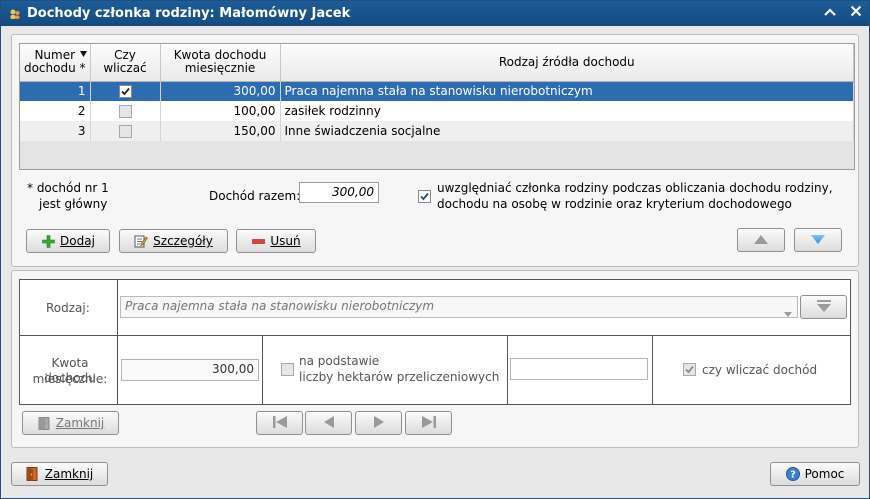  I want to click on table-row: 3 150,00 Inne świadczenia socjalne, so click(437, 131).